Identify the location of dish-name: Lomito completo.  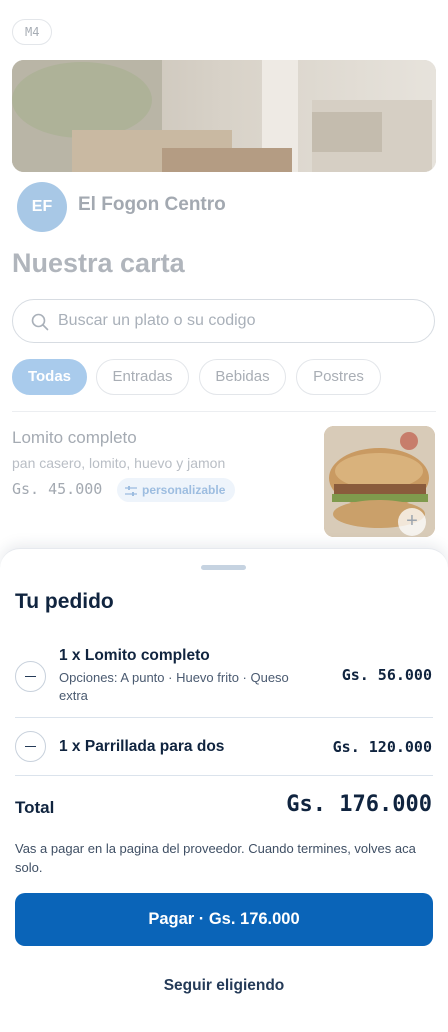
(74, 438).